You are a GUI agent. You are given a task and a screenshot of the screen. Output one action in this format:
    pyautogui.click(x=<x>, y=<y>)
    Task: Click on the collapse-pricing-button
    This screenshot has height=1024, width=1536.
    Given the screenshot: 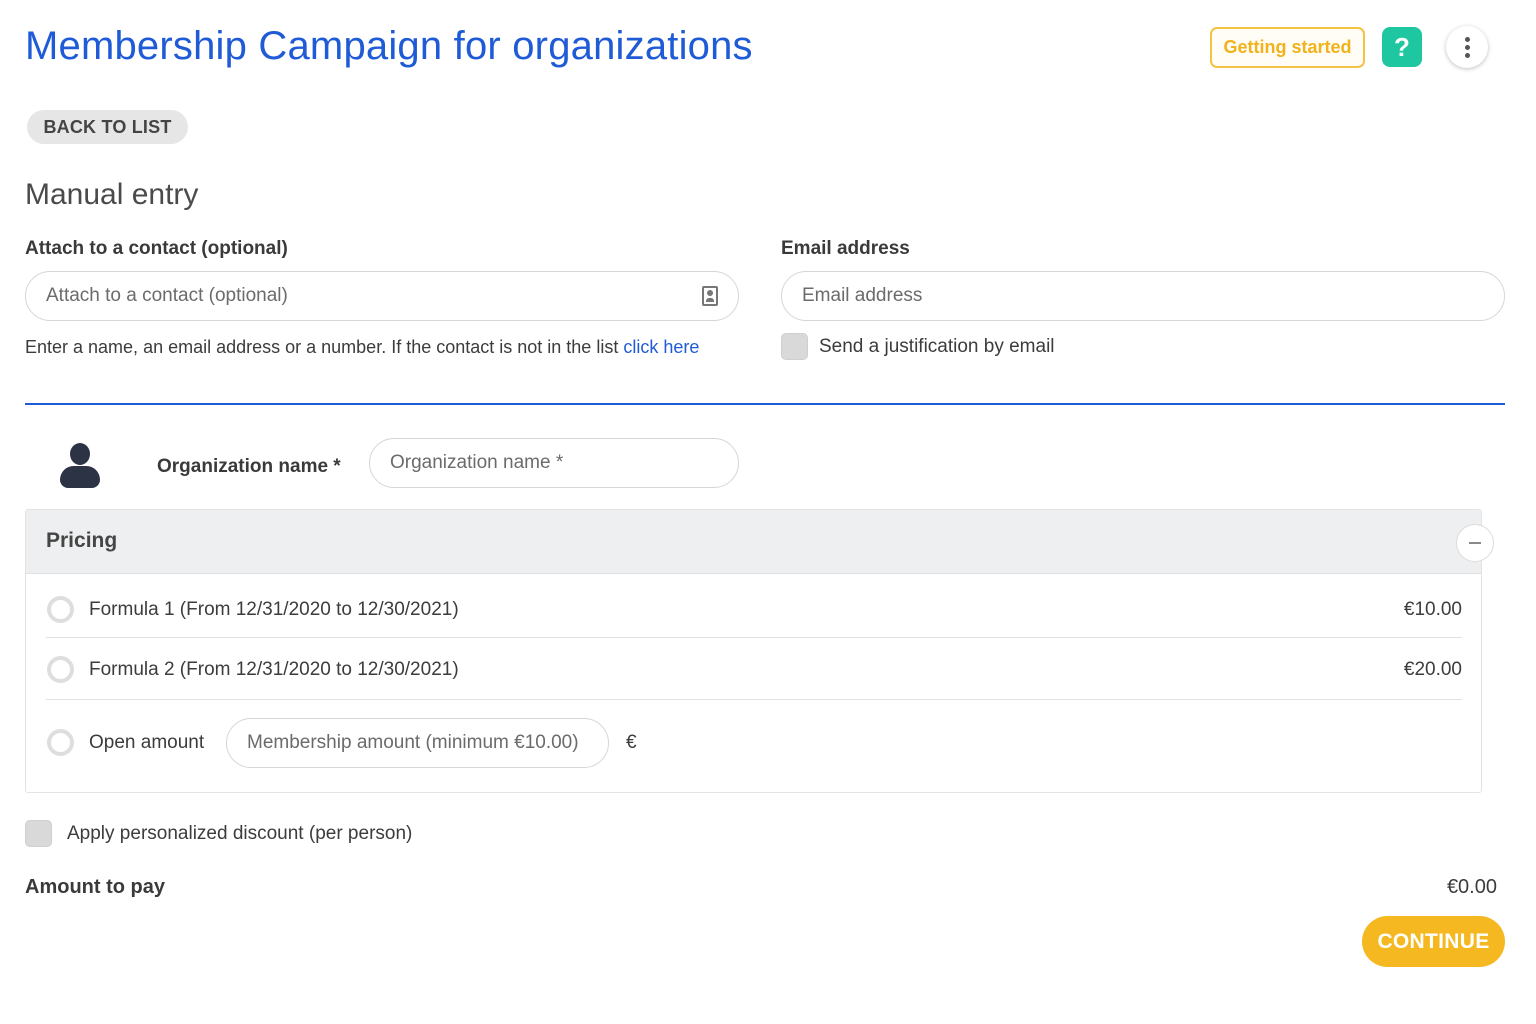 What is the action you would take?
    pyautogui.click(x=1475, y=543)
    